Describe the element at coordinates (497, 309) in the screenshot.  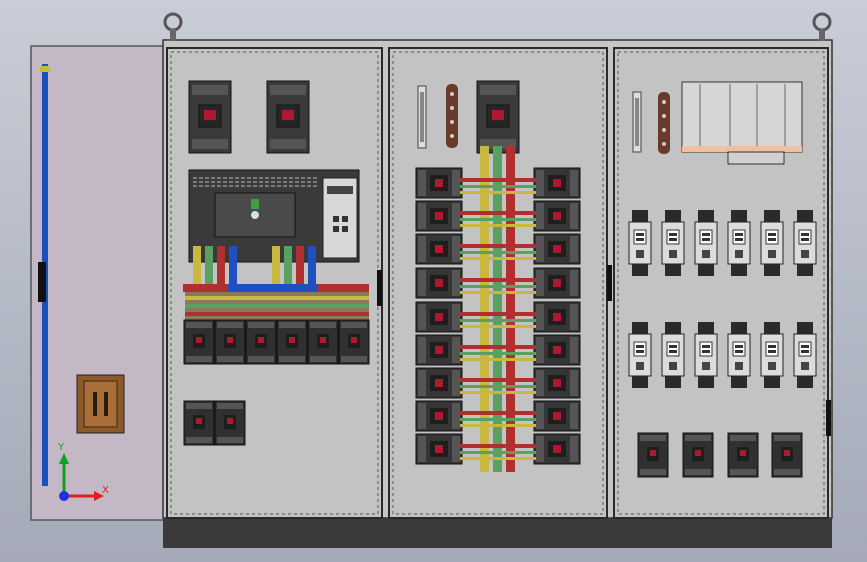
I see `busbar-vertical` at that location.